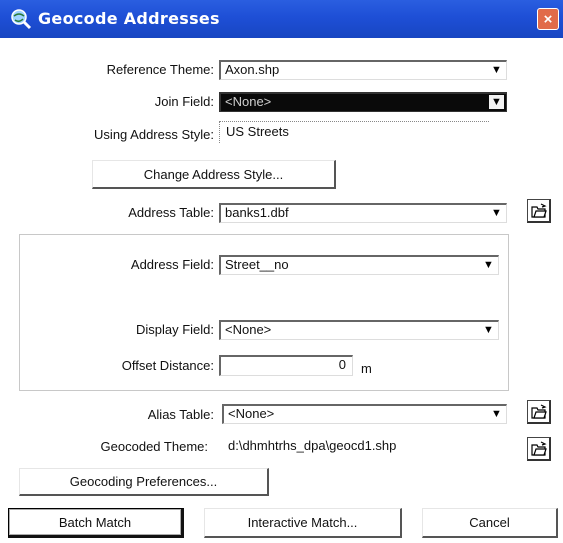  Describe the element at coordinates (180, 414) in the screenshot. I see `alias-table-label: Alias Table:` at that location.